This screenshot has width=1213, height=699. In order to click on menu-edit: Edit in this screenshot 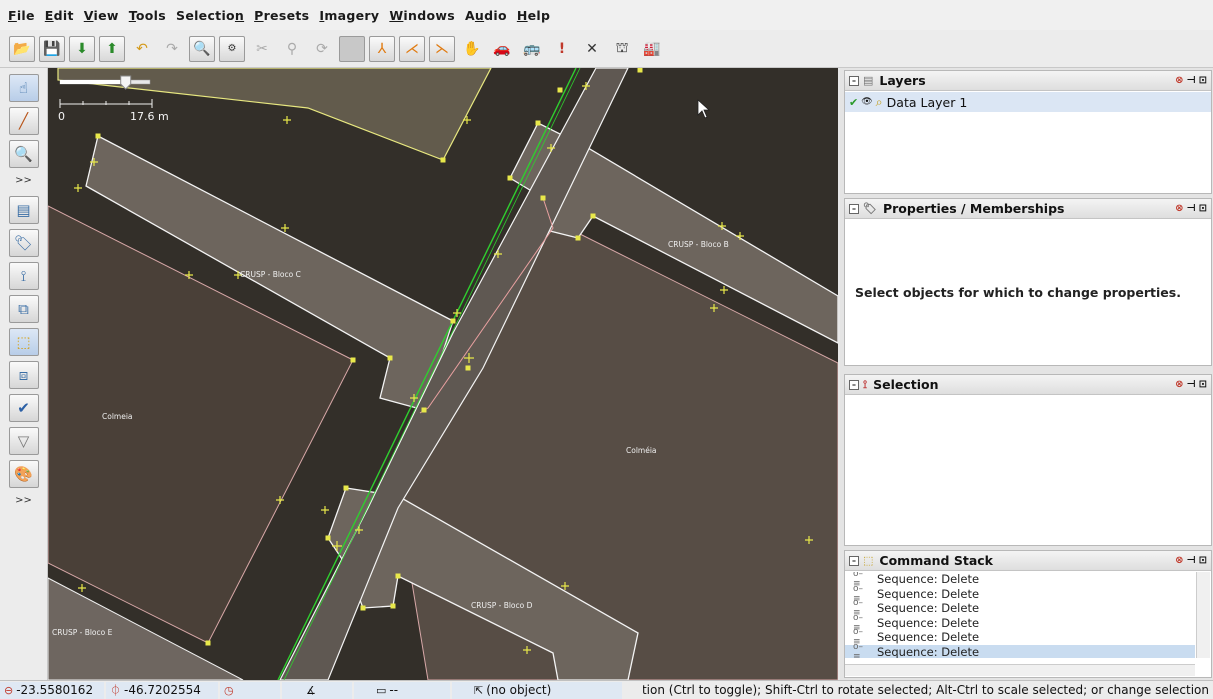, I will do `click(59, 15)`.